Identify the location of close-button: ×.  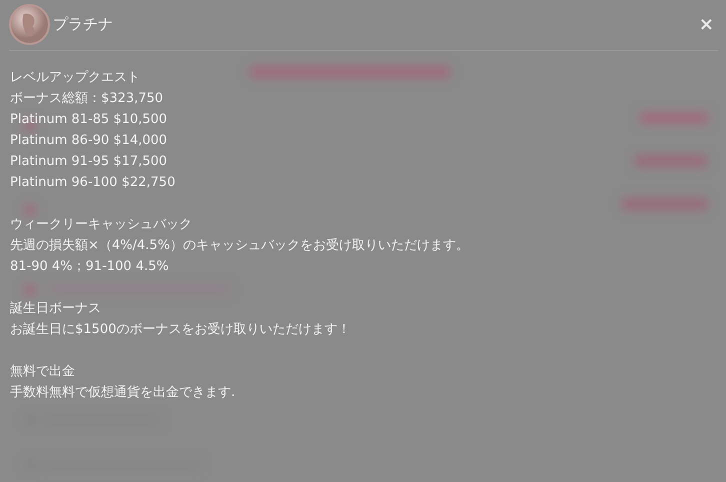
(706, 24).